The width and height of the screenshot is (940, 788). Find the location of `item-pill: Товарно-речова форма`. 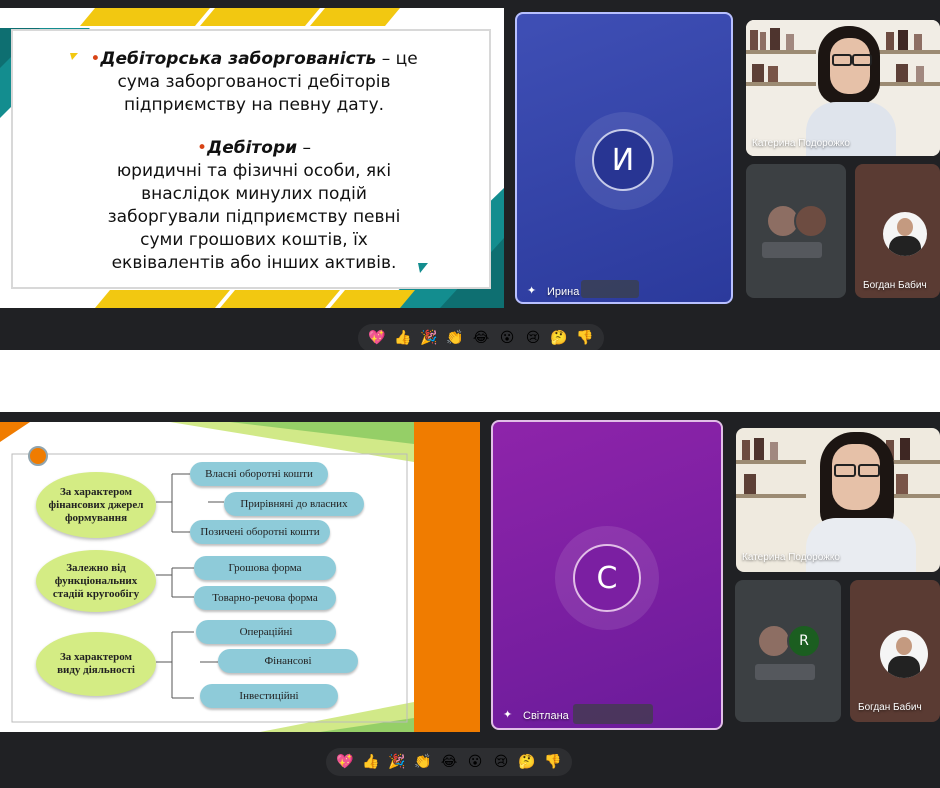

item-pill: Товарно-речова форма is located at coordinates (265, 598).